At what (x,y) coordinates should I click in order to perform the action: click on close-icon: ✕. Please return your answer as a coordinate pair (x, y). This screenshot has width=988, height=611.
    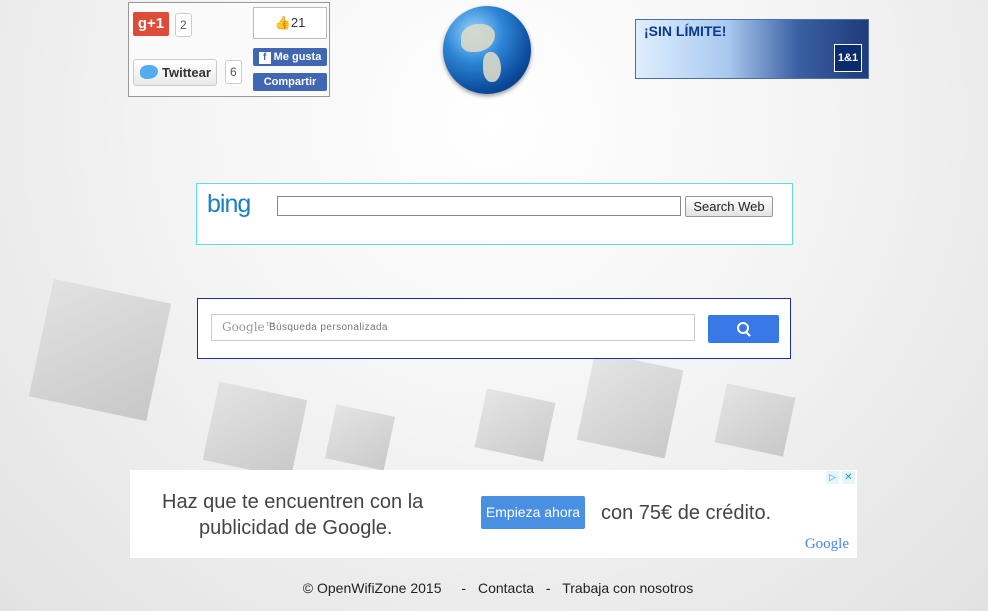
    Looking at the image, I should click on (848, 477).